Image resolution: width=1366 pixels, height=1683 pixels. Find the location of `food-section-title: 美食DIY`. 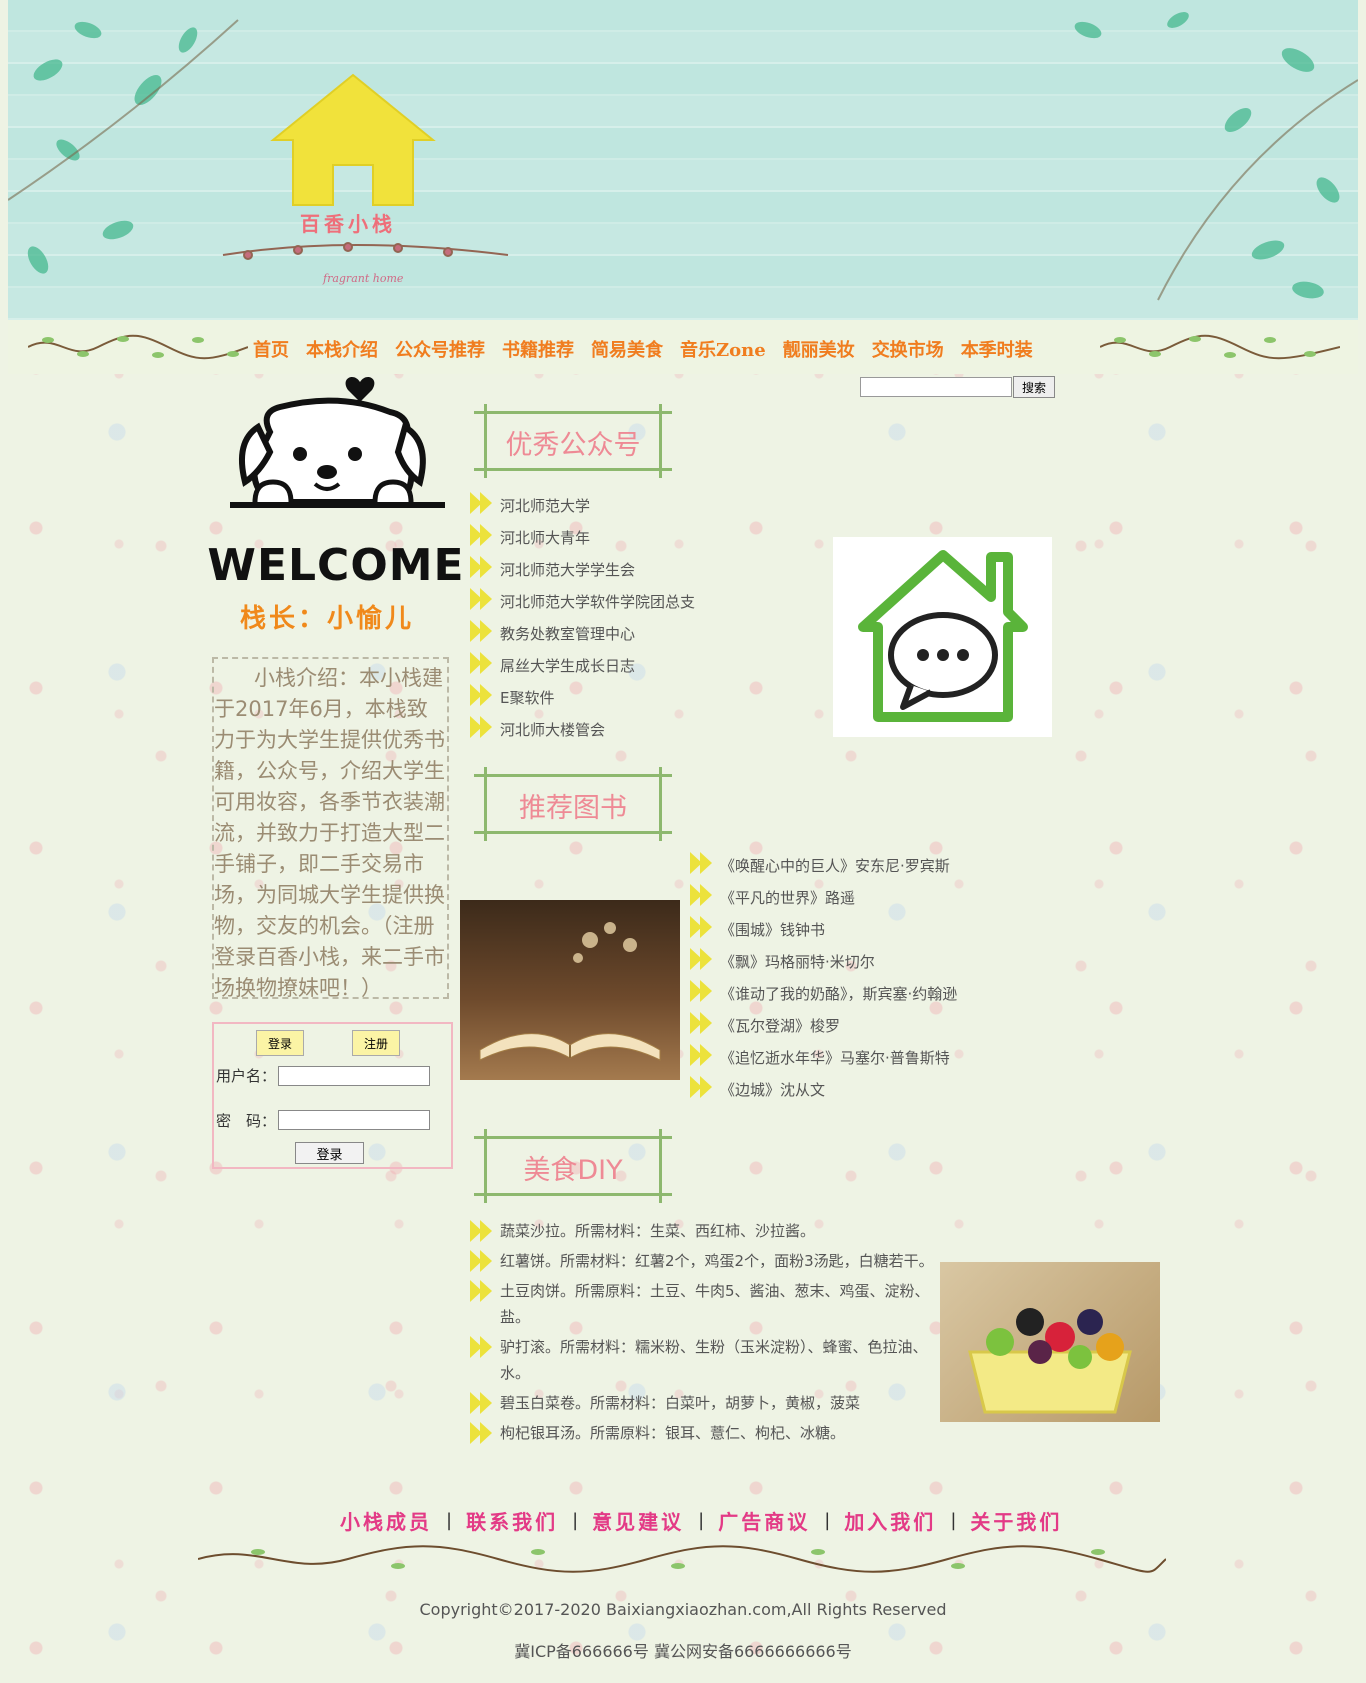

food-section-title: 美食DIY is located at coordinates (573, 1166).